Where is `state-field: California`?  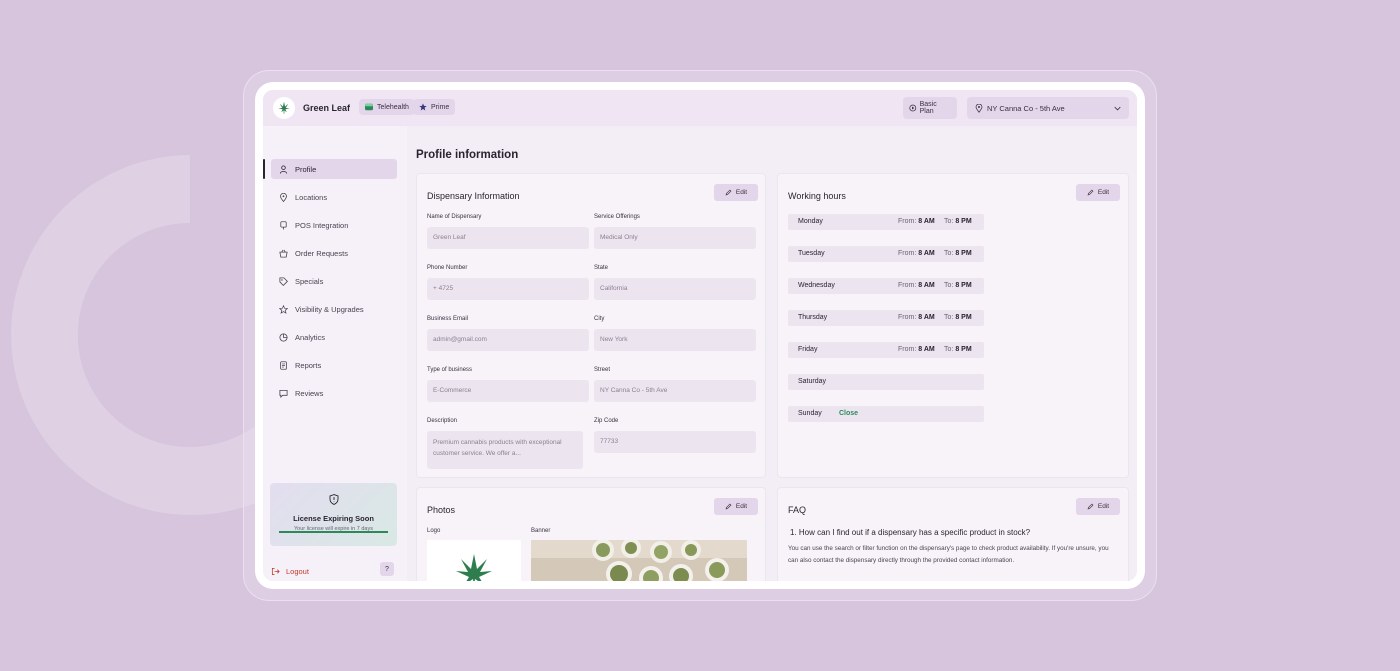 state-field: California is located at coordinates (675, 289).